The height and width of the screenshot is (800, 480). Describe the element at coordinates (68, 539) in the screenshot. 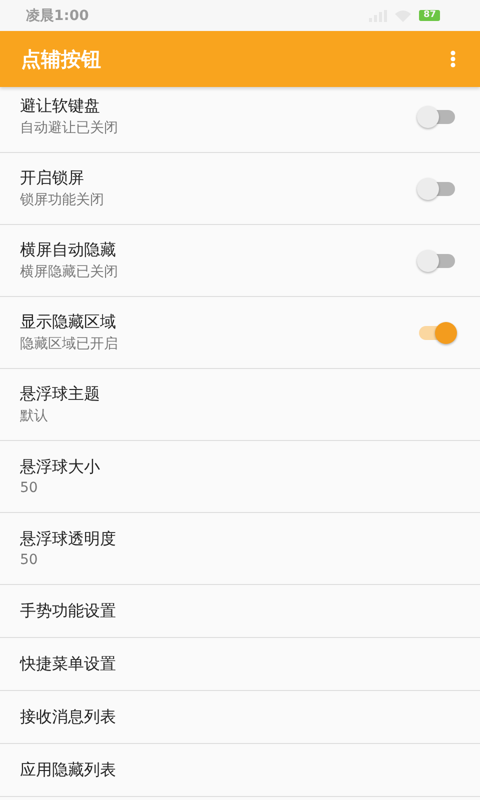

I see `setting-title: 悬浮球透明度` at that location.